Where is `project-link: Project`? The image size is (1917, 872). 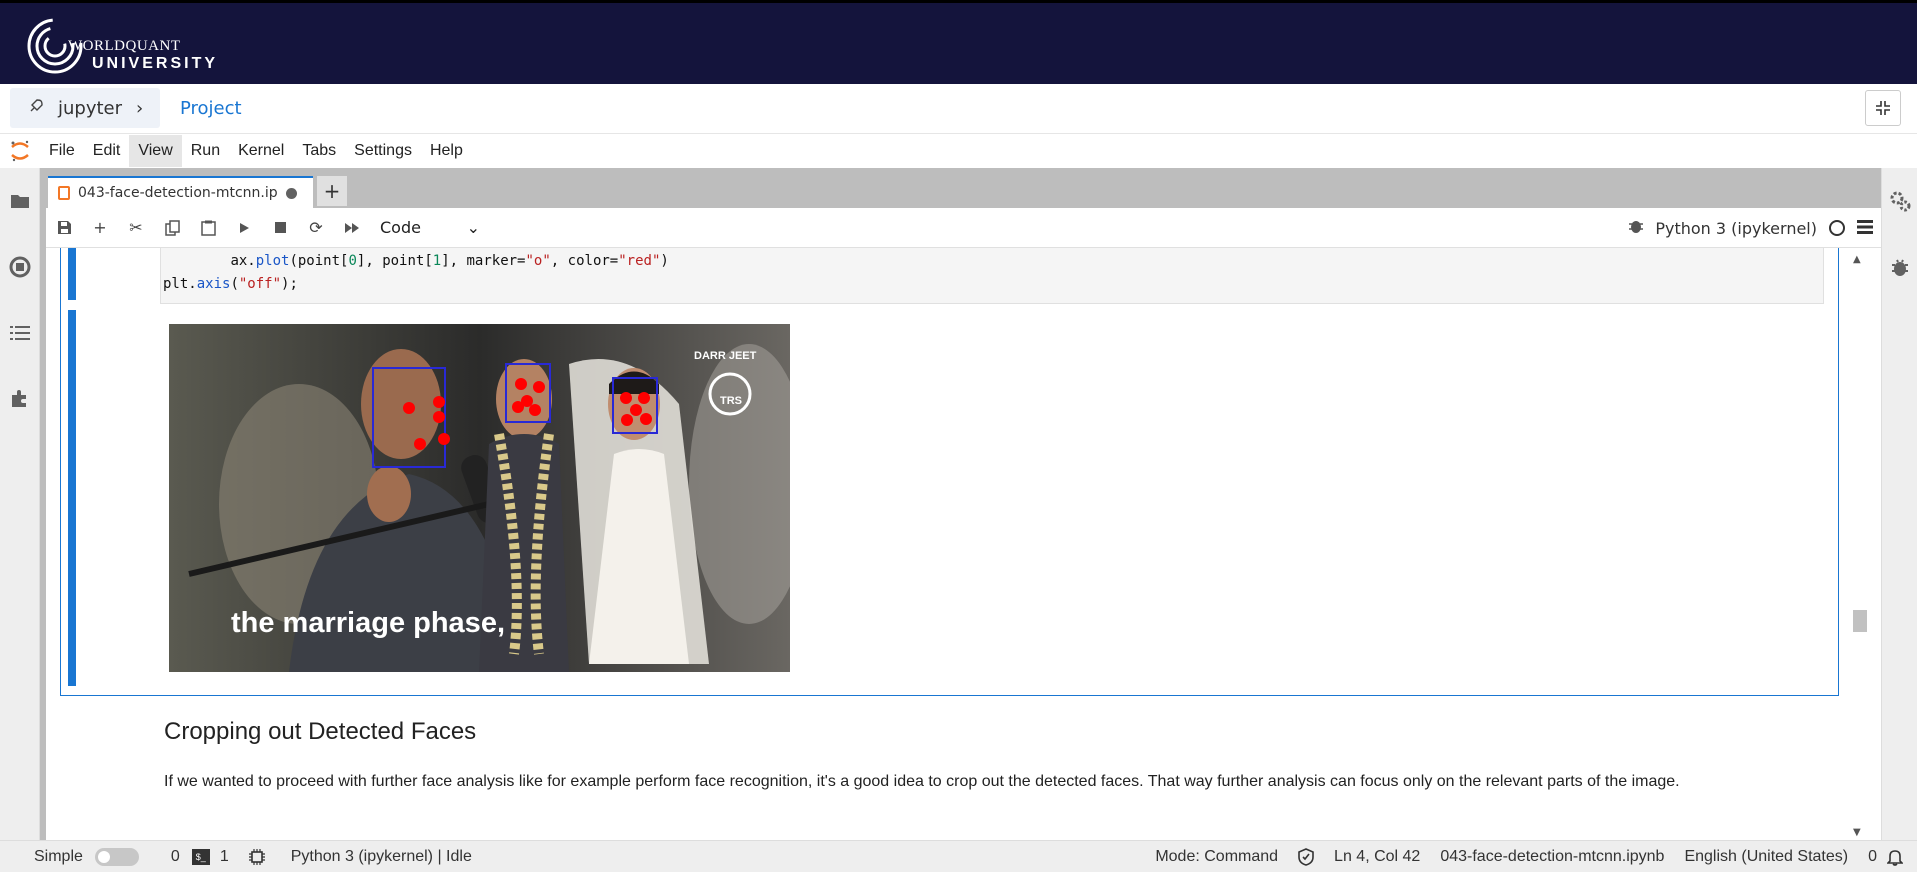 project-link: Project is located at coordinates (211, 108).